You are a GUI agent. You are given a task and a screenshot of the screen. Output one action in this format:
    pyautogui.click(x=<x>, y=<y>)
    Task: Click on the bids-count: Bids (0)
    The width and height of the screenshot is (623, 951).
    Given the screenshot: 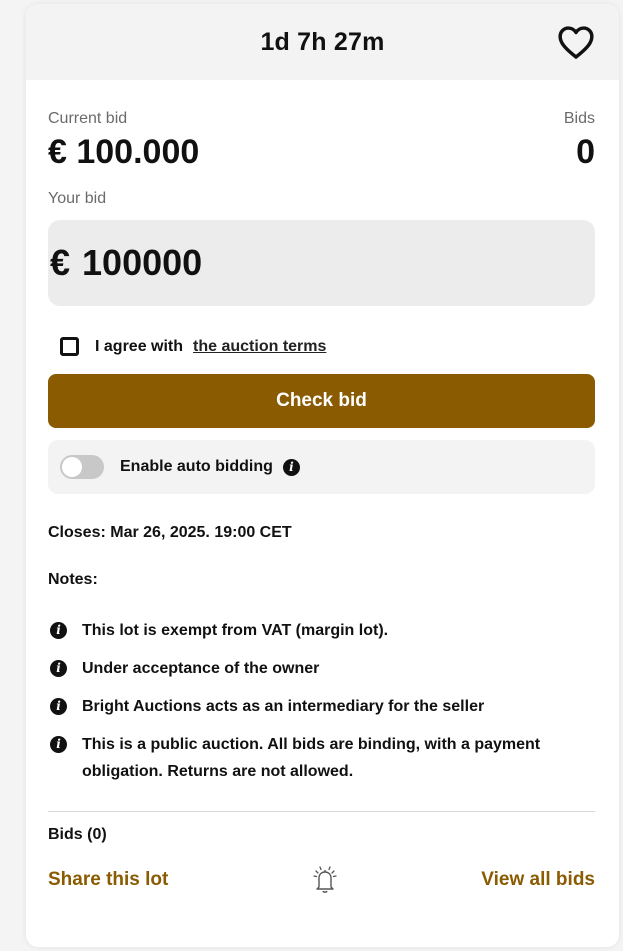 What is the action you would take?
    pyautogui.click(x=77, y=834)
    